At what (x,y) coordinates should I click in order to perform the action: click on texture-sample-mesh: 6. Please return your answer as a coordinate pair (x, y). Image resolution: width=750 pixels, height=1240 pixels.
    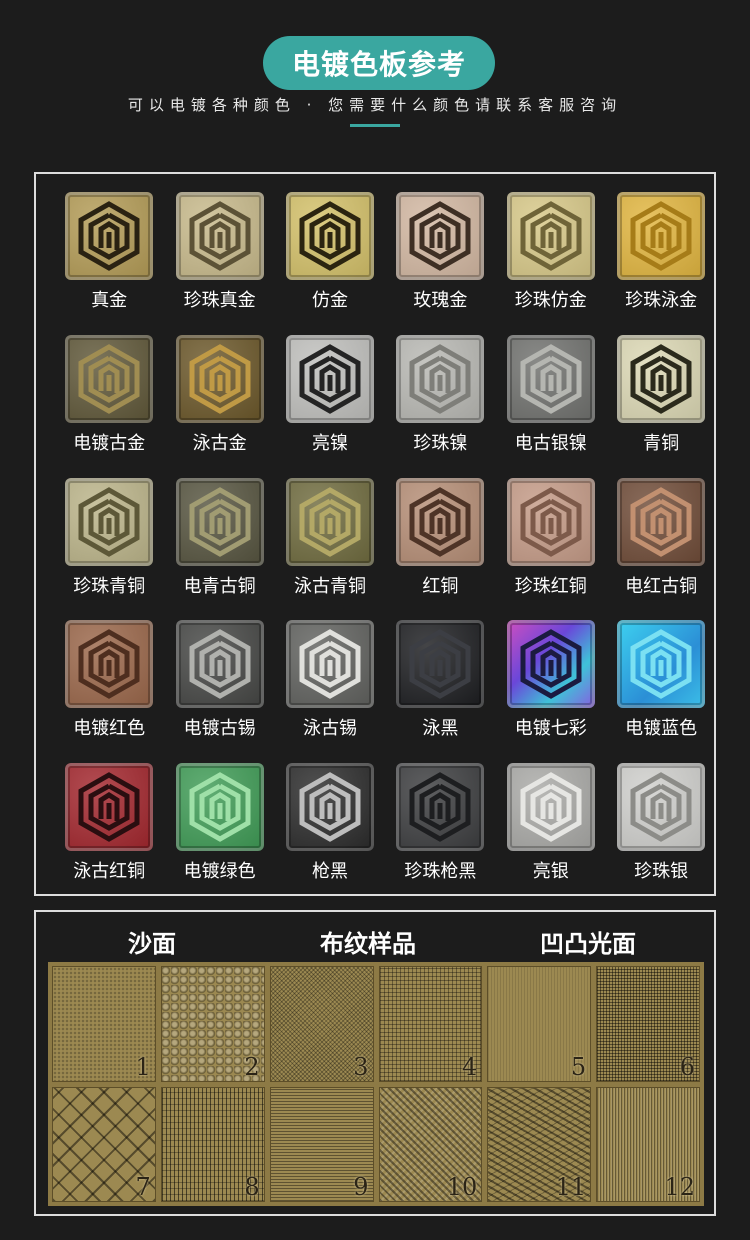
    Looking at the image, I should click on (648, 1024).